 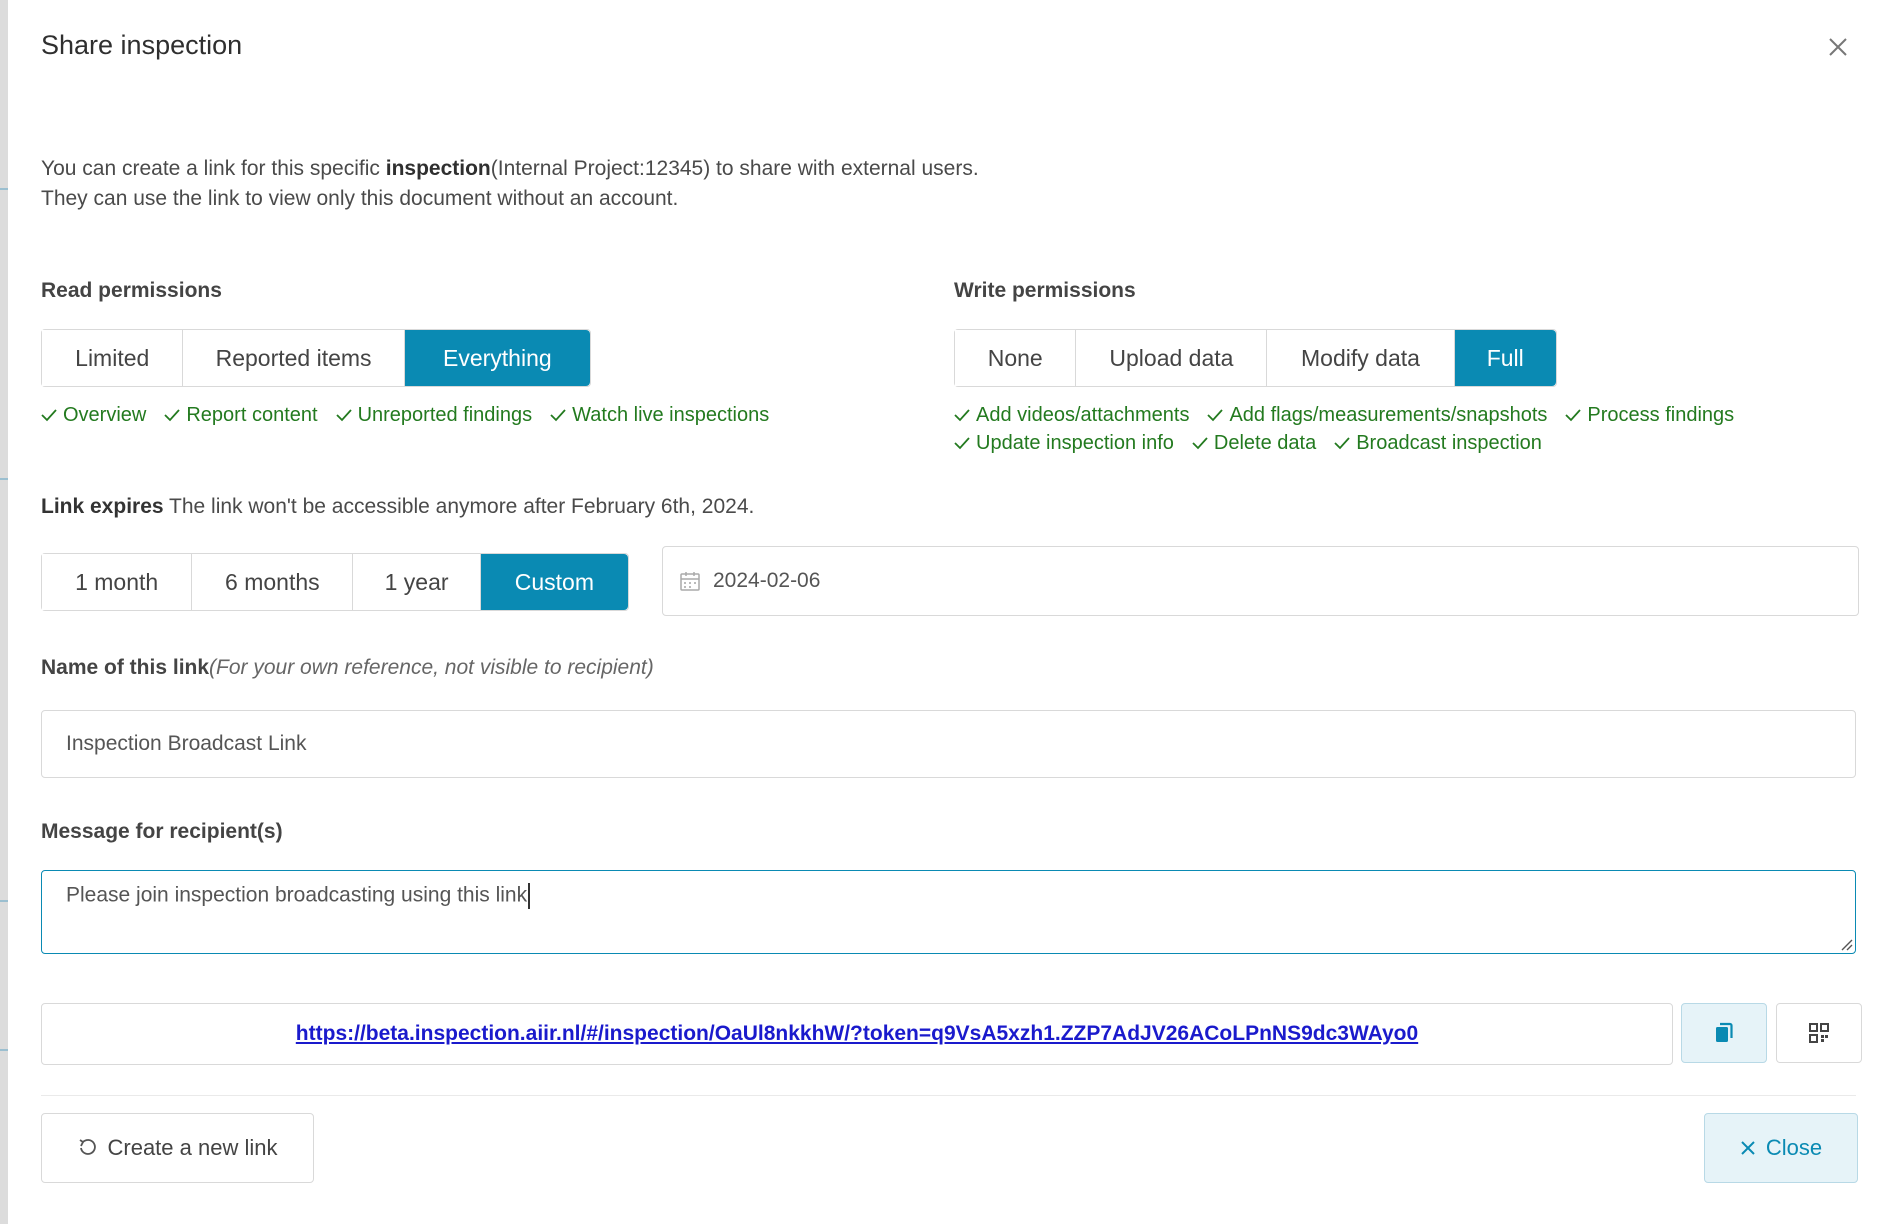 What do you see at coordinates (186, 743) in the screenshot?
I see `link-name-value: Inspection Broadcast Link` at bounding box center [186, 743].